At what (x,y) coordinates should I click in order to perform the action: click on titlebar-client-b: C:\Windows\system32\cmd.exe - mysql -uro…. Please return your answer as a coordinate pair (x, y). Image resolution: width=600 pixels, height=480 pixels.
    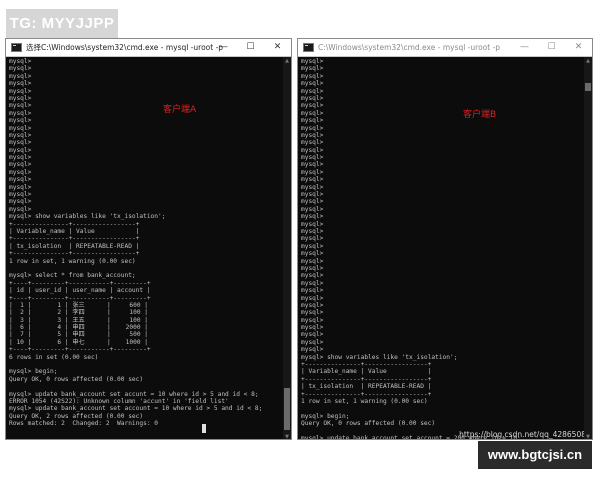
    Looking at the image, I should click on (445, 48).